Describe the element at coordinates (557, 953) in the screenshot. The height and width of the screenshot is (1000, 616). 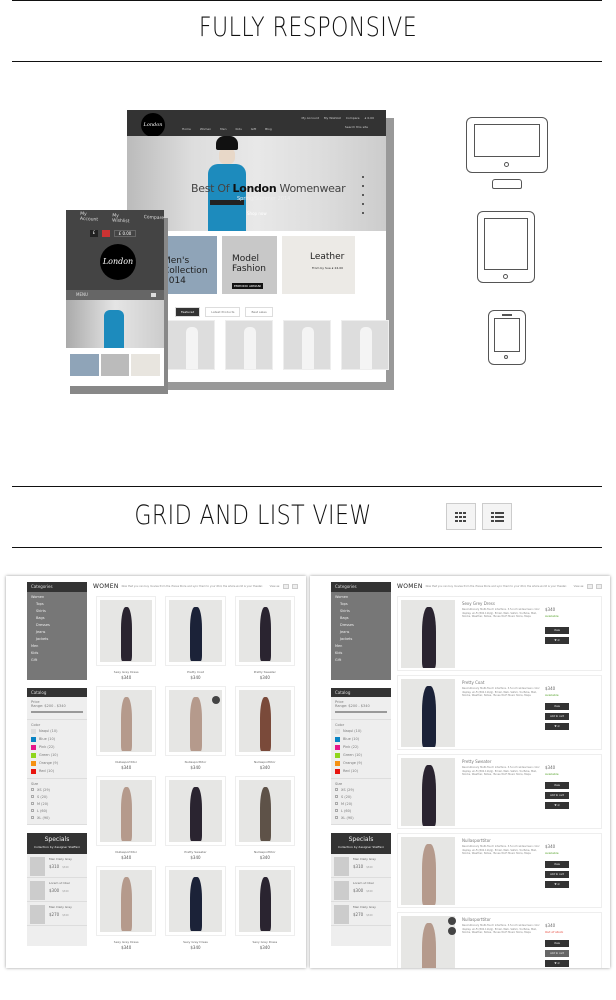
I see `add-to-cart-button: Add to cart` at that location.